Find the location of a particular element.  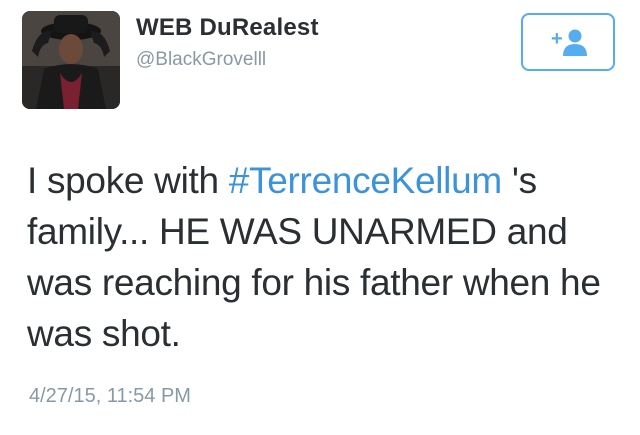

avatar-photo is located at coordinates (71, 60).